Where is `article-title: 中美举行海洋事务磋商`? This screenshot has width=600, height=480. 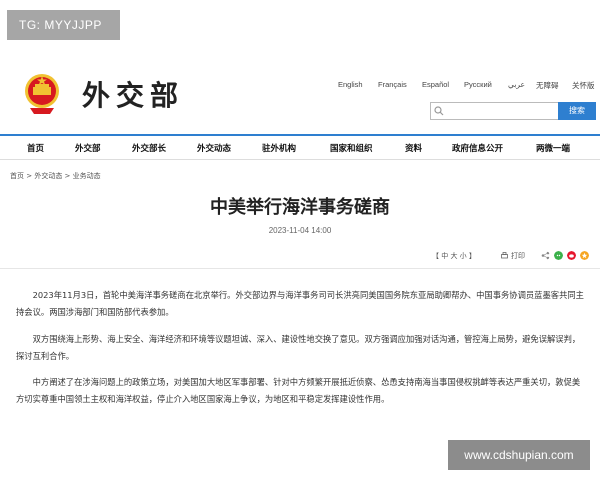
article-title: 中美举行海洋事务磋商 is located at coordinates (300, 207).